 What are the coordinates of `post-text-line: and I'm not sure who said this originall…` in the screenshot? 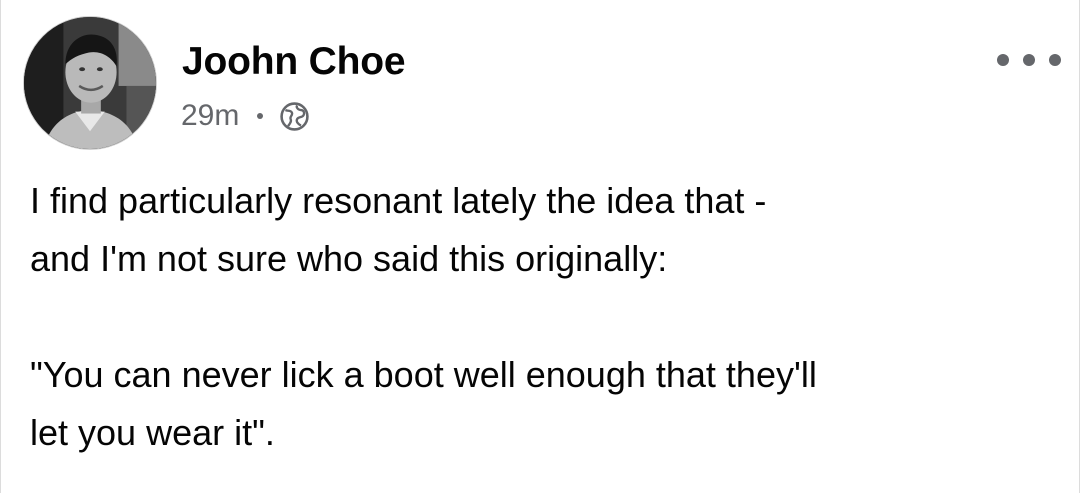 It's located at (349, 258).